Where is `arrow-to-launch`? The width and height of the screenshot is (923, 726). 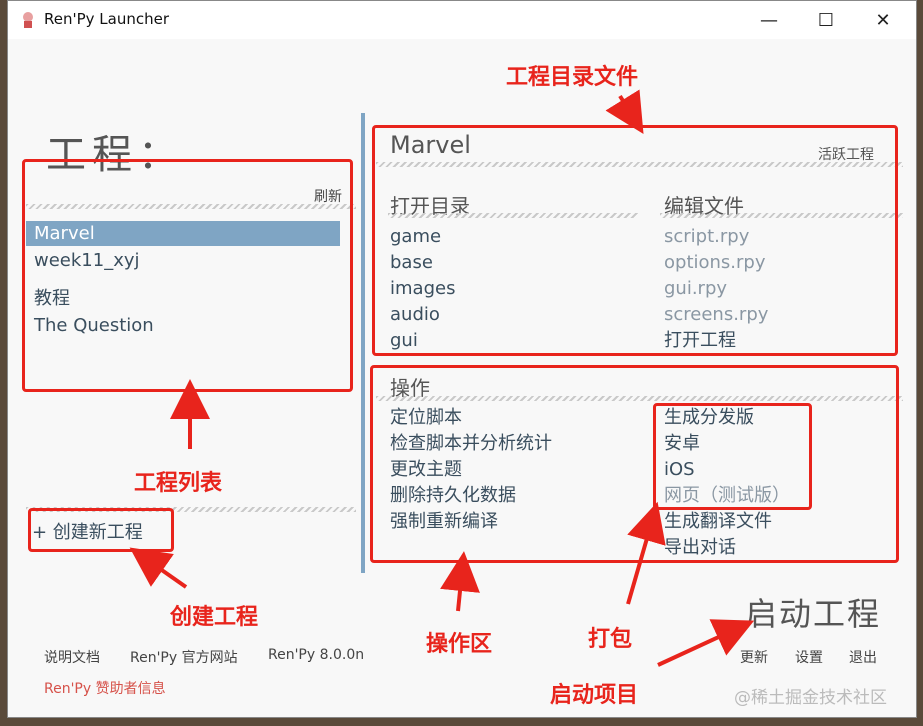
arrow-to-launch is located at coordinates (706, 643).